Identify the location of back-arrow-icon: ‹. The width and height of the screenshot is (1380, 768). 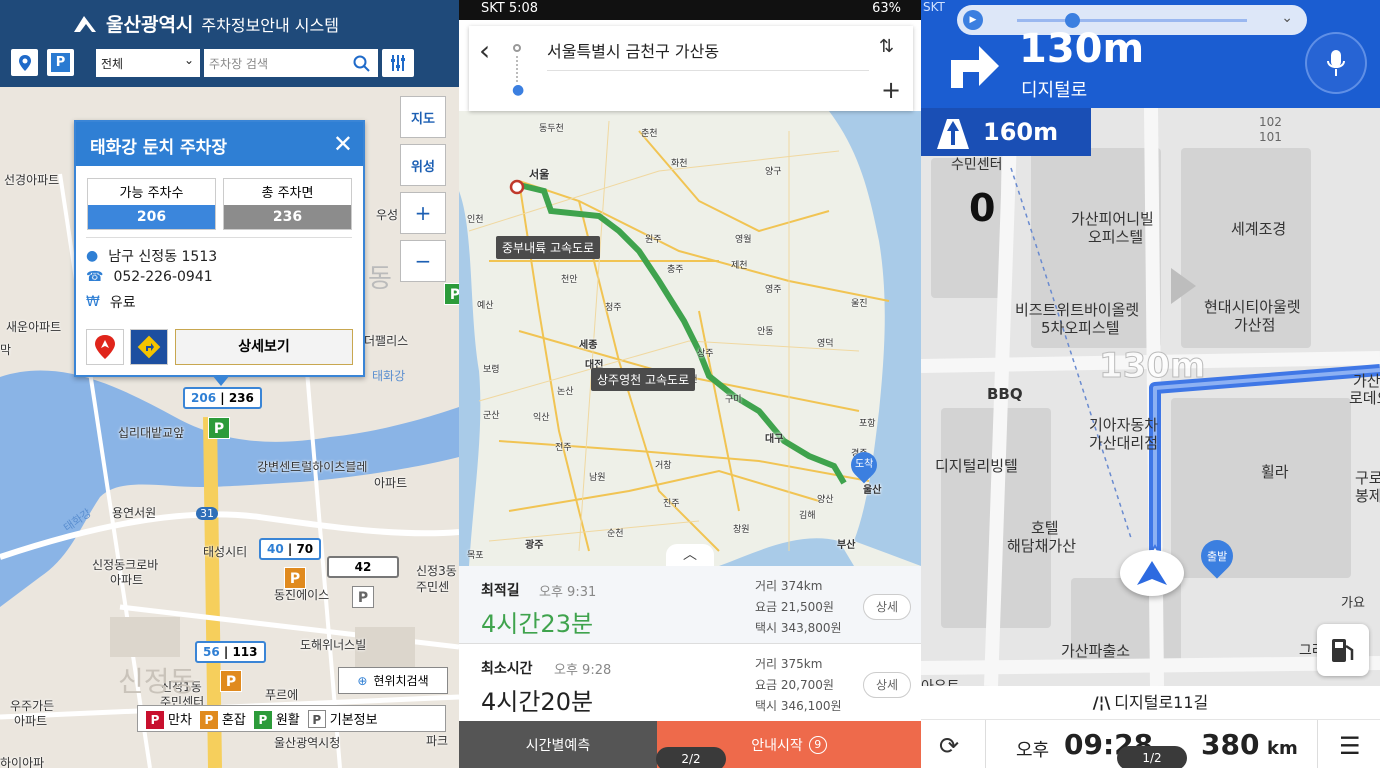
(484, 50).